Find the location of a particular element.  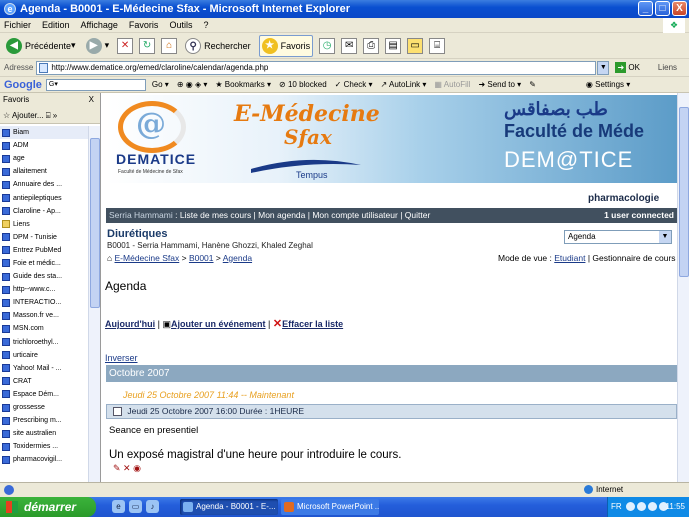

favorite-item: allaitement is located at coordinates (44, 171).